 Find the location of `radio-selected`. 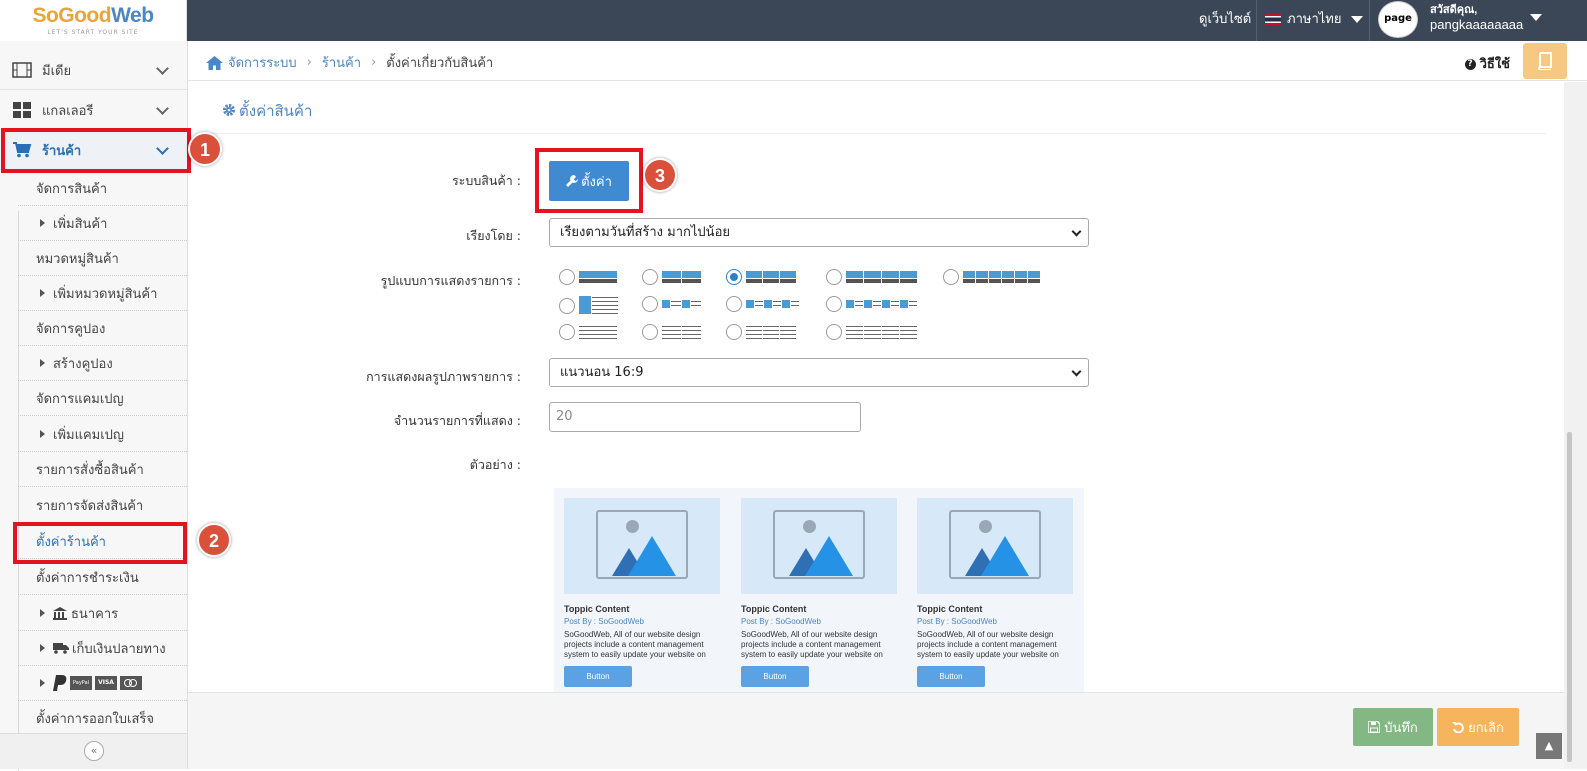

radio-selected is located at coordinates (734, 277).